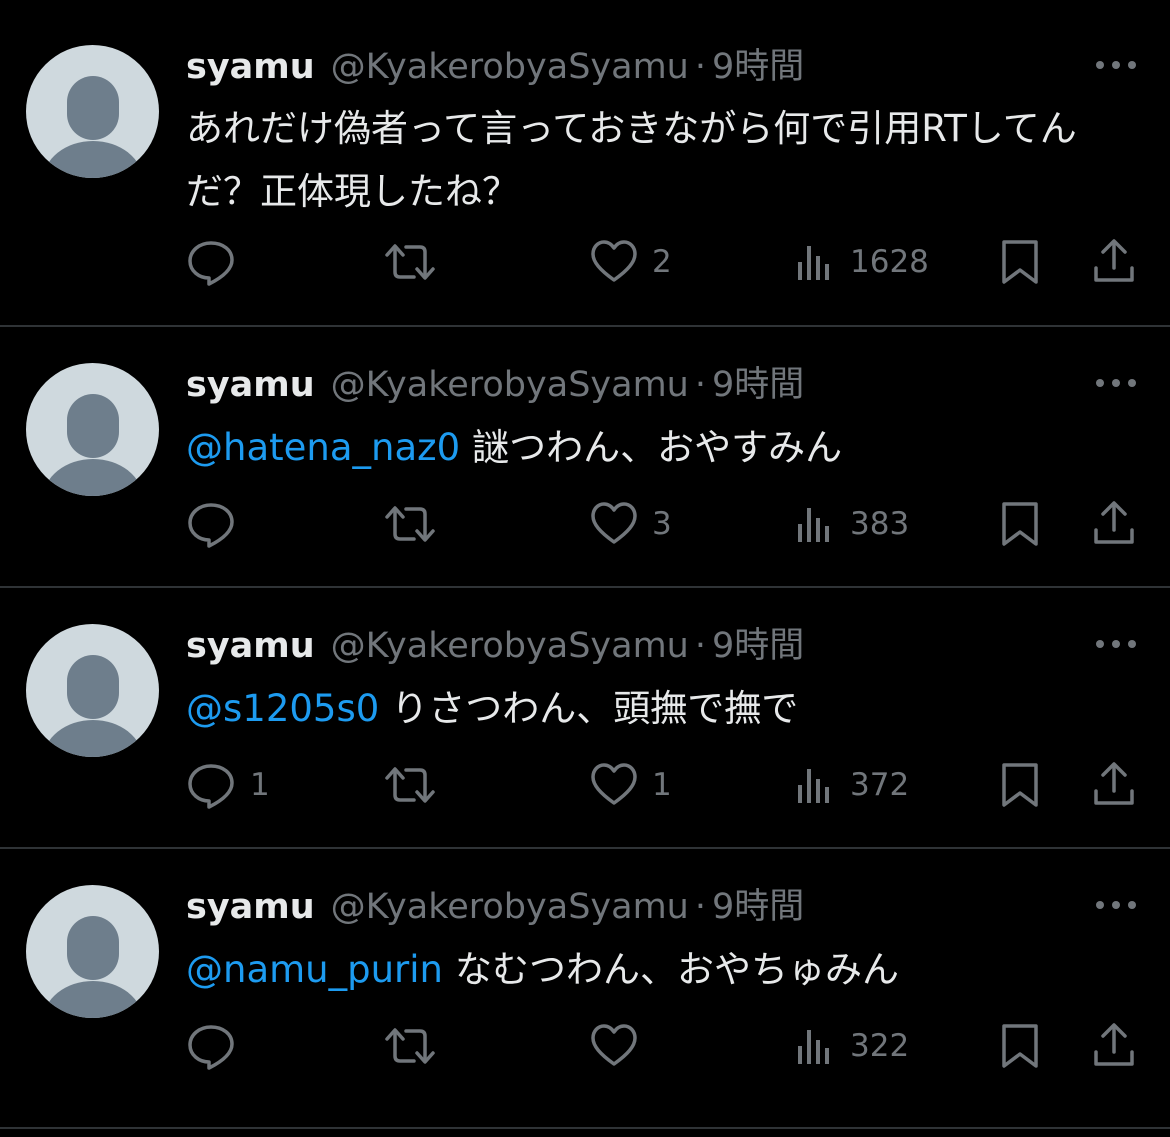 Image resolution: width=1170 pixels, height=1137 pixels. I want to click on tweet-body: りさつわん、頭撫で撫で, so click(595, 708).